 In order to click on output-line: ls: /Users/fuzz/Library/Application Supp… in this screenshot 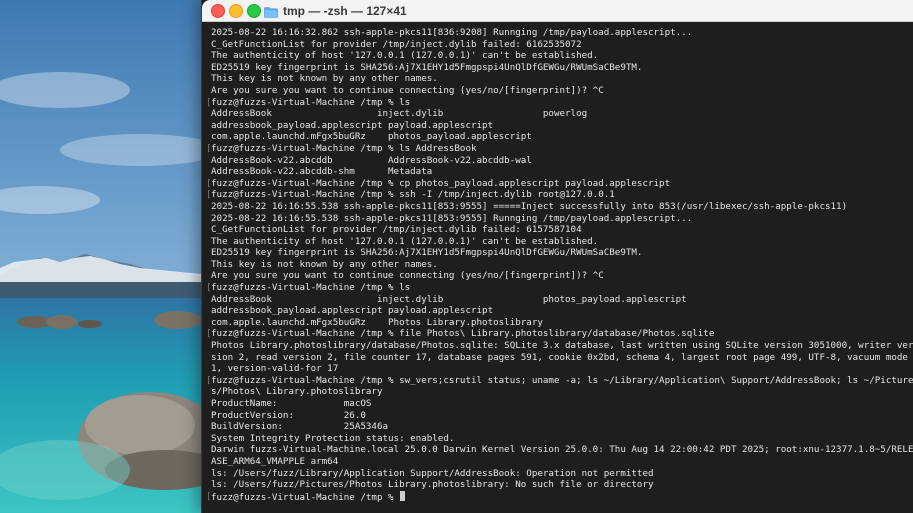, I will do `click(560, 474)`.